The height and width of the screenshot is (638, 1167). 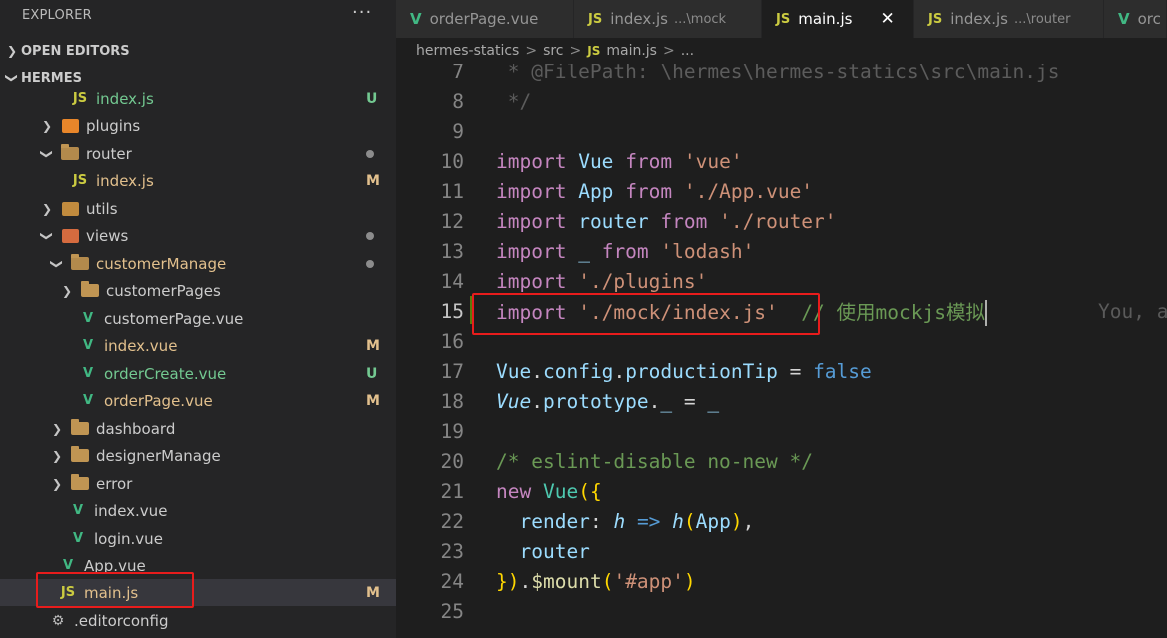 I want to click on tree-item-designermanage: ❯ designerManage, so click(x=198, y=455).